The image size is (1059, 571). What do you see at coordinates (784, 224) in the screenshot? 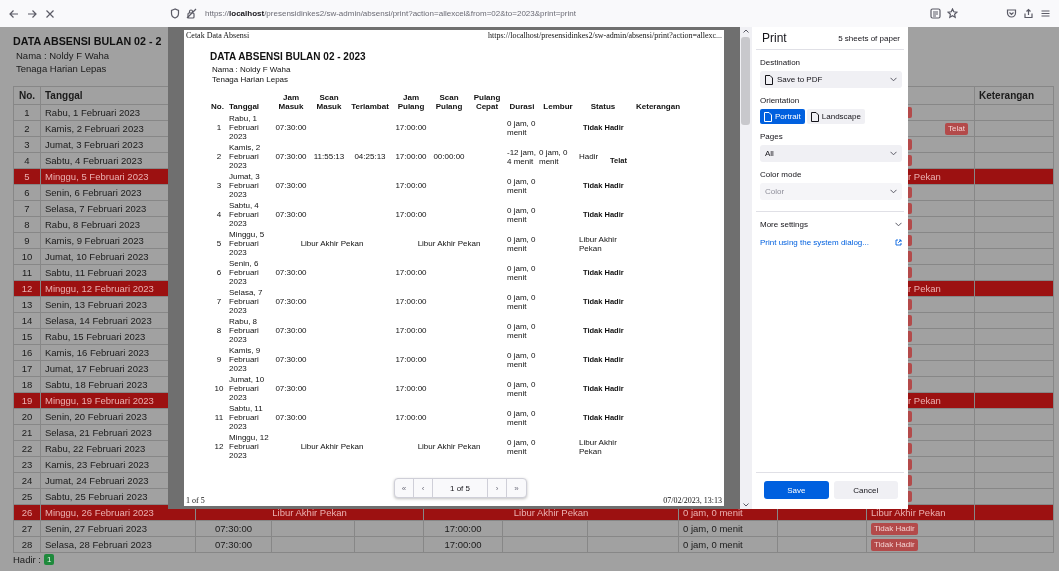
I see `more-settings-toggle: More settings` at bounding box center [784, 224].